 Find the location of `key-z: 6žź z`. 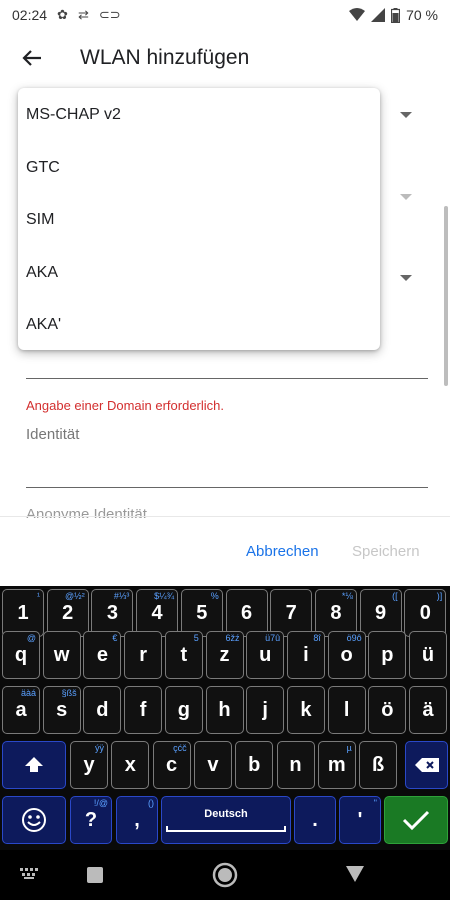

key-z: 6žź z is located at coordinates (224, 655).